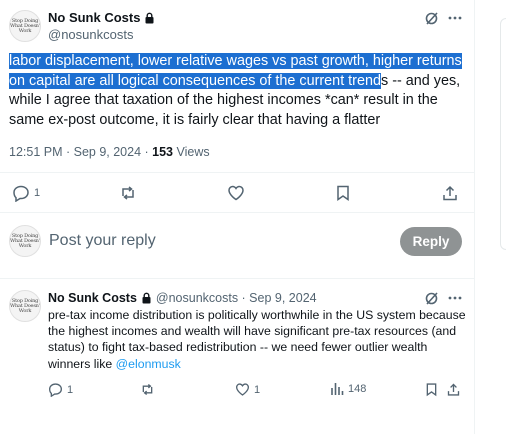 This screenshot has height=434, width=506. What do you see at coordinates (148, 364) in the screenshot?
I see `mention-link: @elonmusk` at bounding box center [148, 364].